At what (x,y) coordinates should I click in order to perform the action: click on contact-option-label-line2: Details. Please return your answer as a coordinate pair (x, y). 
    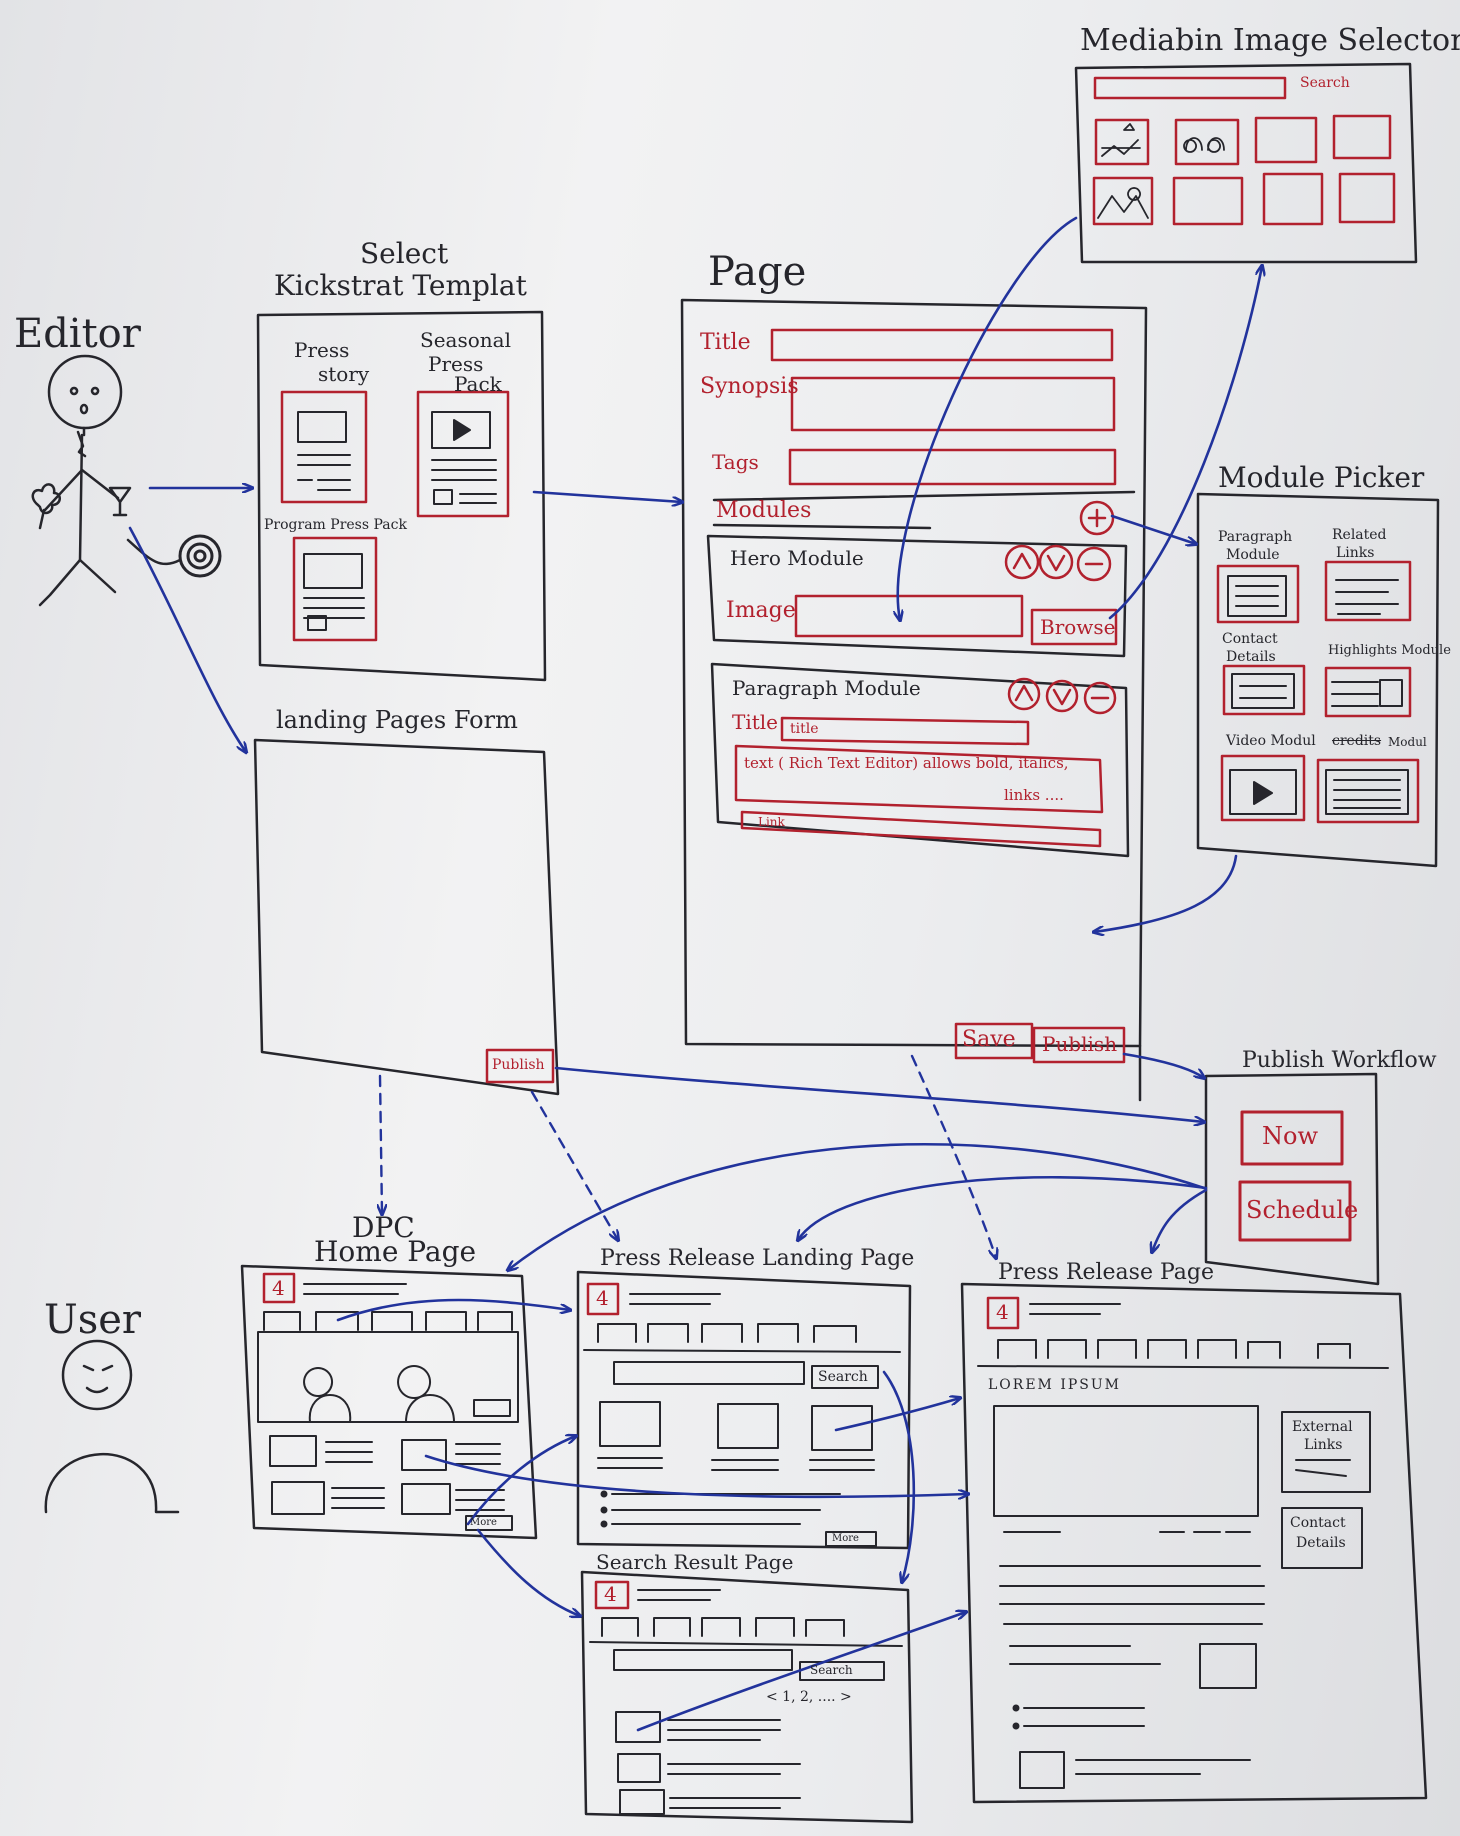
    Looking at the image, I should click on (1251, 657).